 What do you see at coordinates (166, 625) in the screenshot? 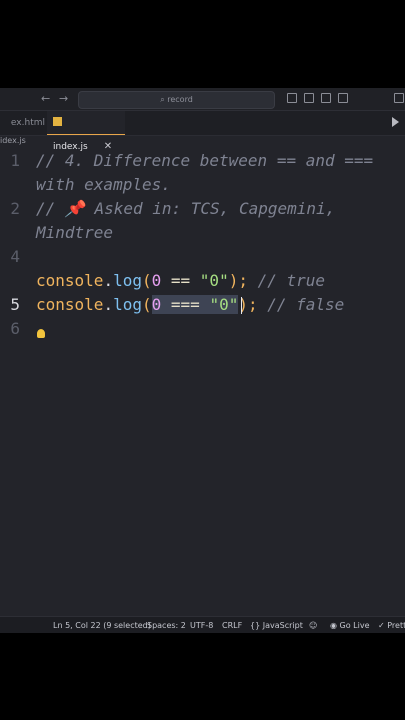
I see `indentation: Spaces: 2` at bounding box center [166, 625].